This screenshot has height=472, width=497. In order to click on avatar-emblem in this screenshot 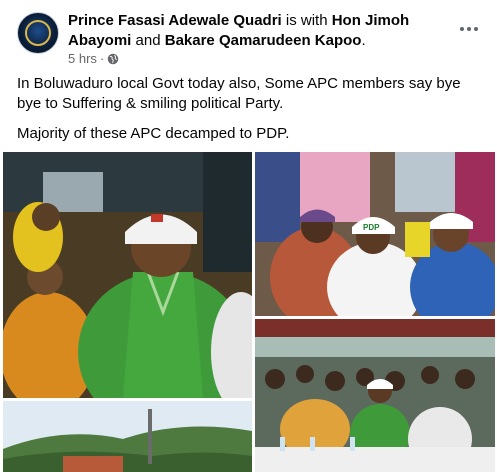, I will do `click(38, 33)`.